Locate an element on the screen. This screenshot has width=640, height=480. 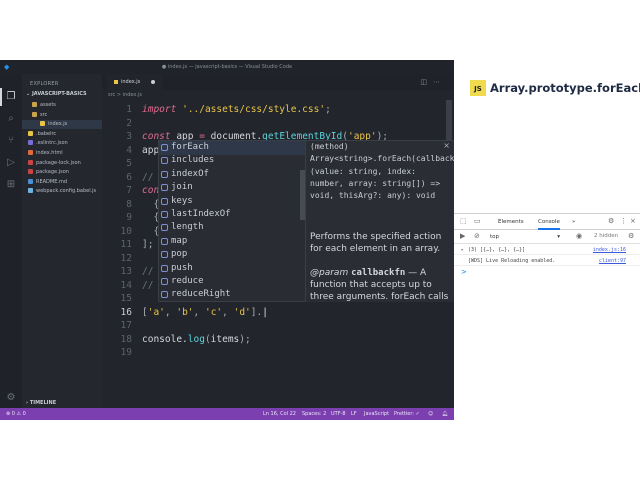
close-icon: × is located at coordinates (446, 145).